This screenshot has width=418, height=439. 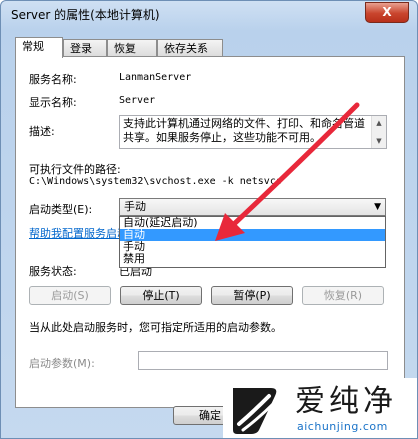 What do you see at coordinates (78, 233) in the screenshot?
I see `help-link: 帮助我配置服务启动` at bounding box center [78, 233].